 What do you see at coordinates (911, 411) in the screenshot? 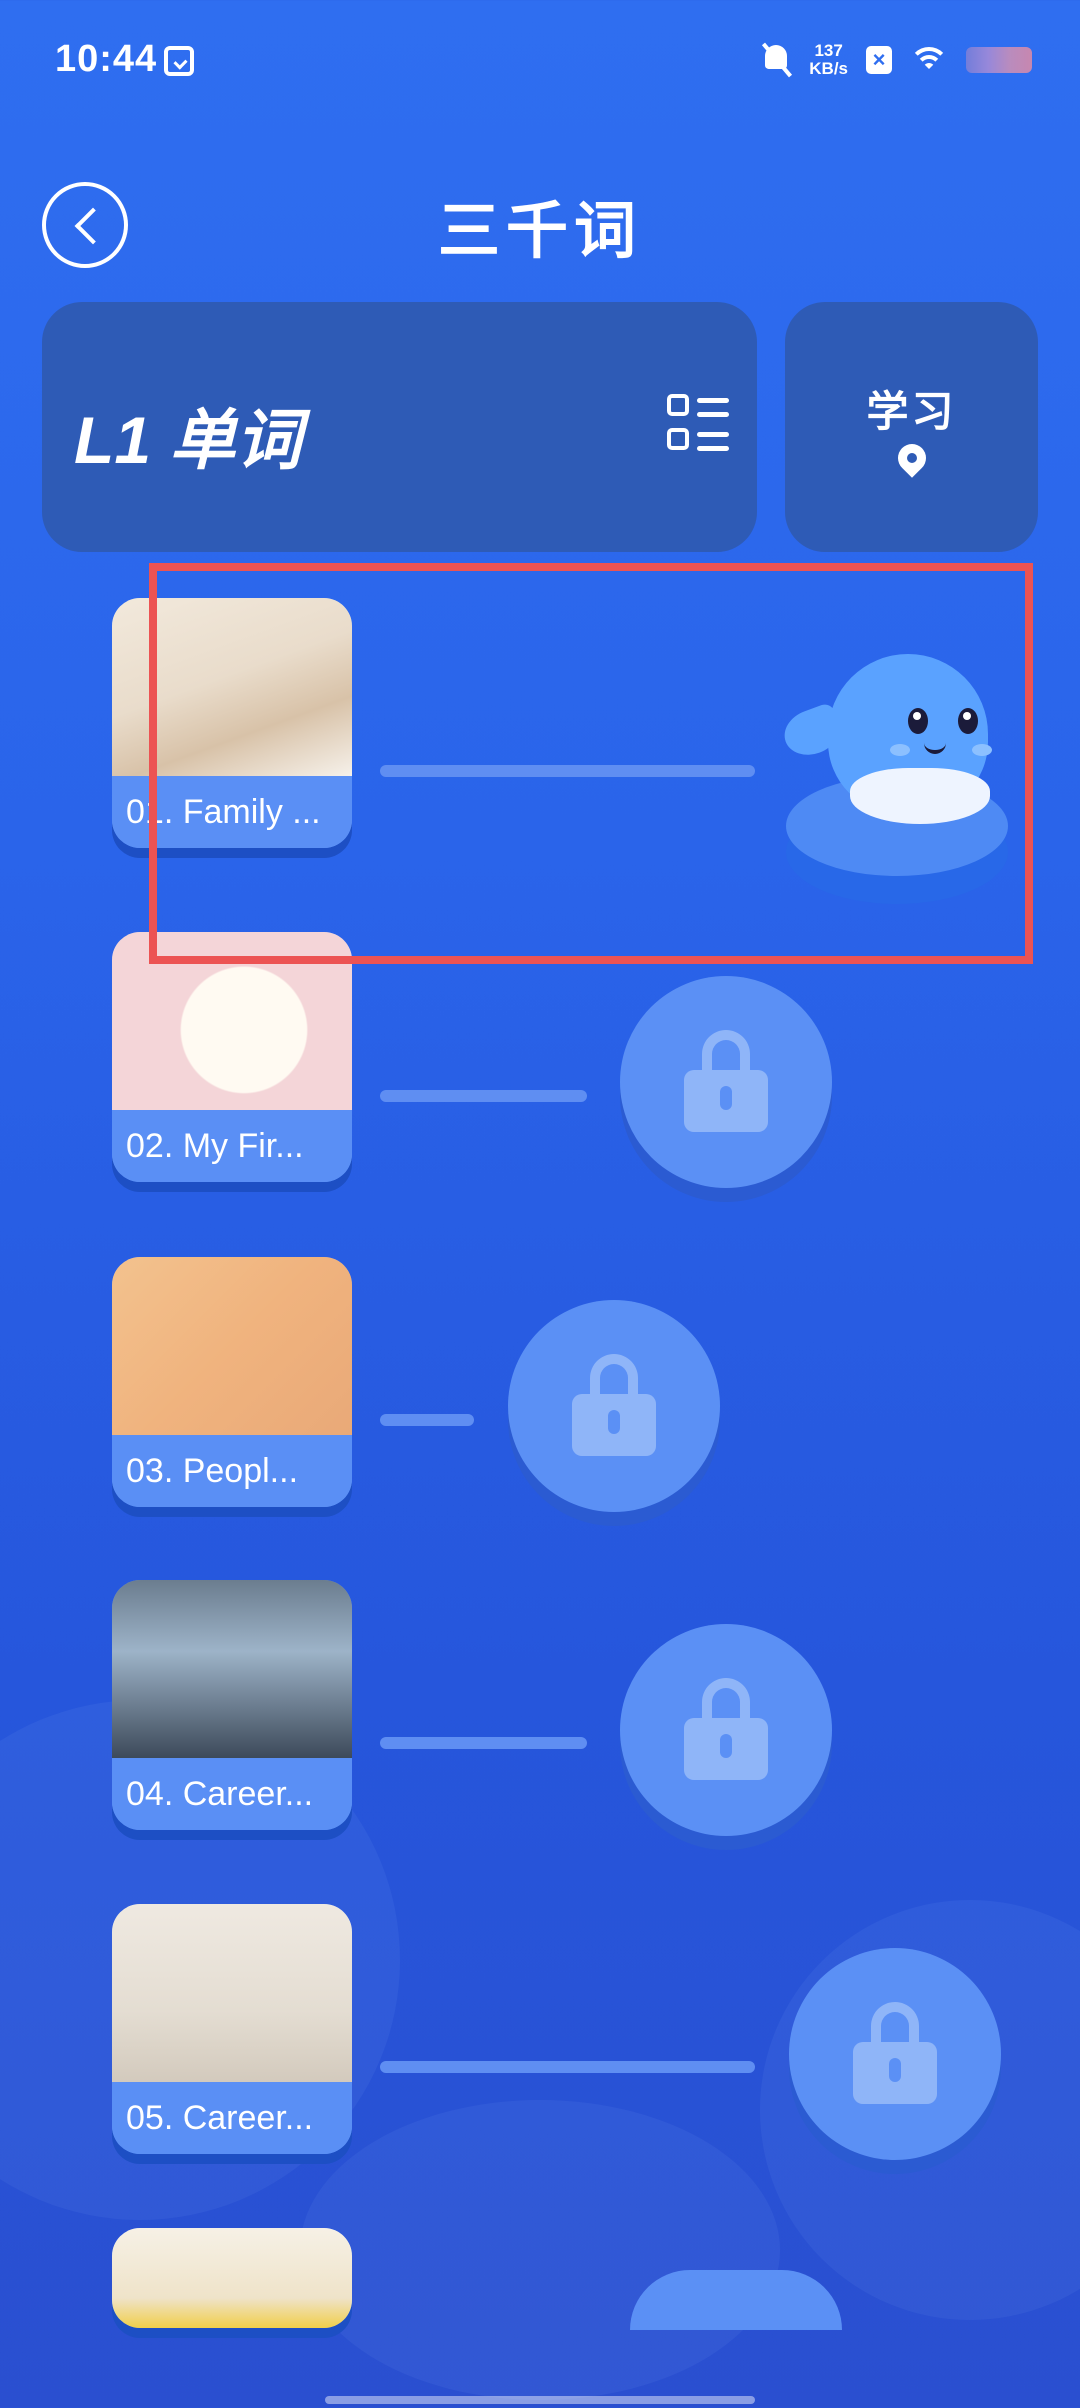
I see `study-label: 学习` at bounding box center [911, 411].